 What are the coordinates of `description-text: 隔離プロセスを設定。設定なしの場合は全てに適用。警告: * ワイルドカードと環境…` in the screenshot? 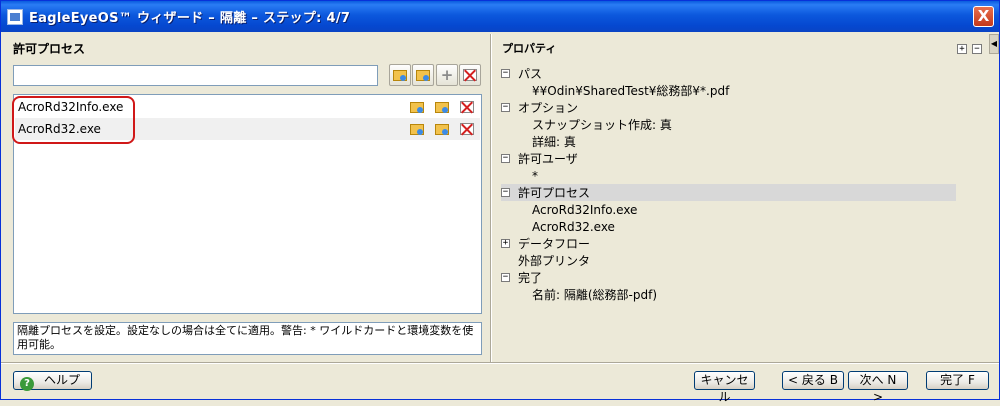 It's located at (247, 338).